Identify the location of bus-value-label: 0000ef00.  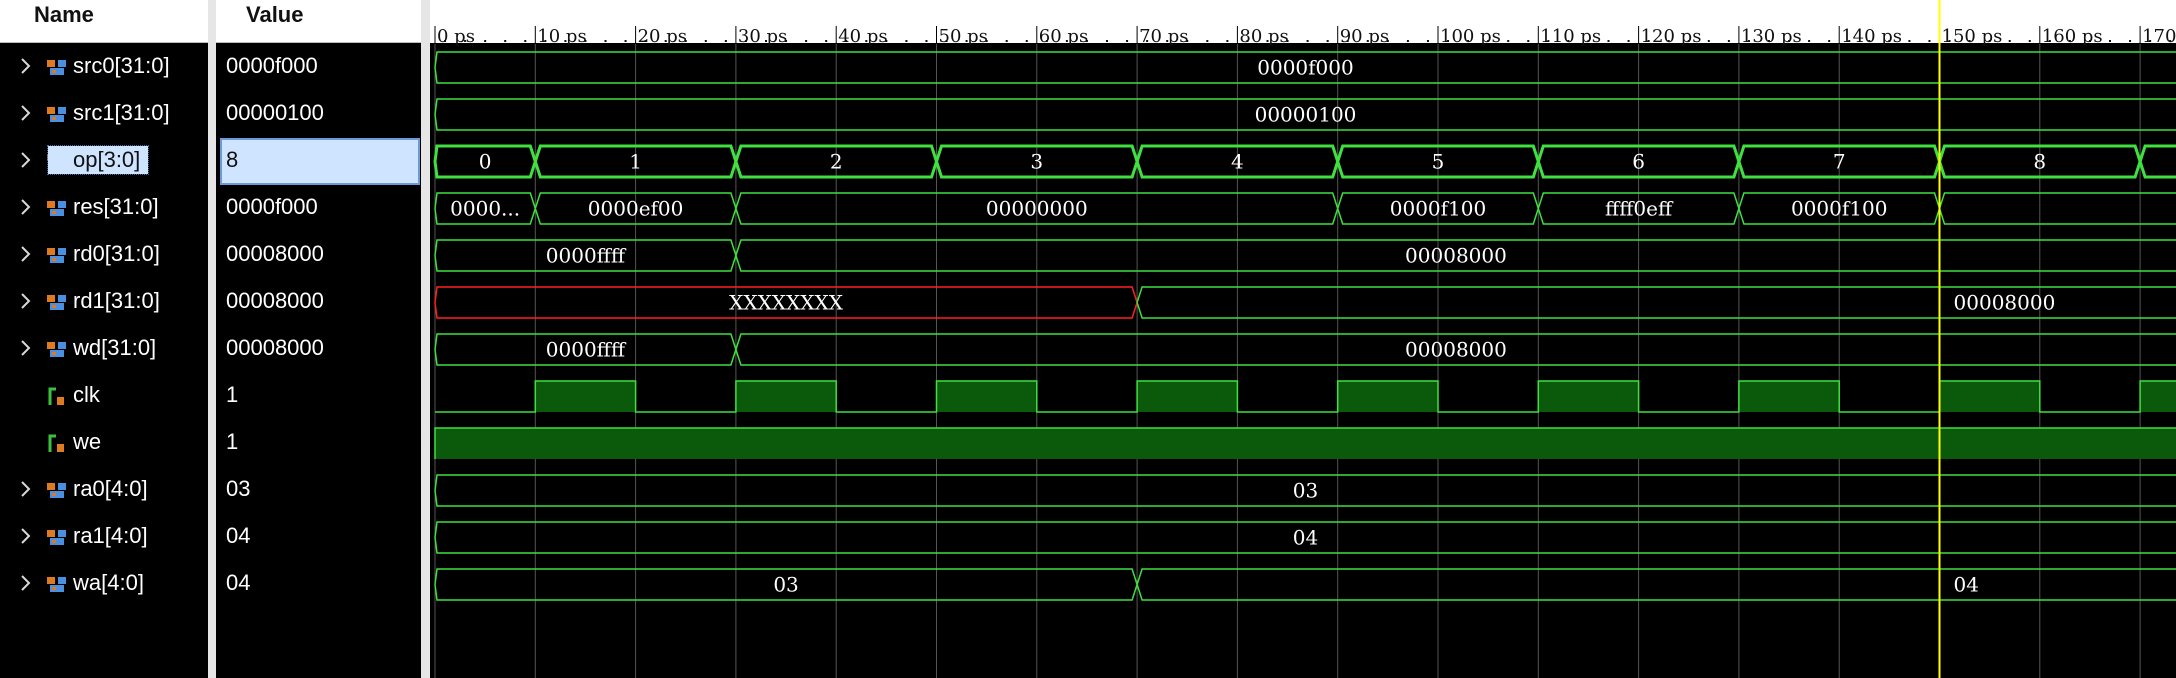
(636, 209).